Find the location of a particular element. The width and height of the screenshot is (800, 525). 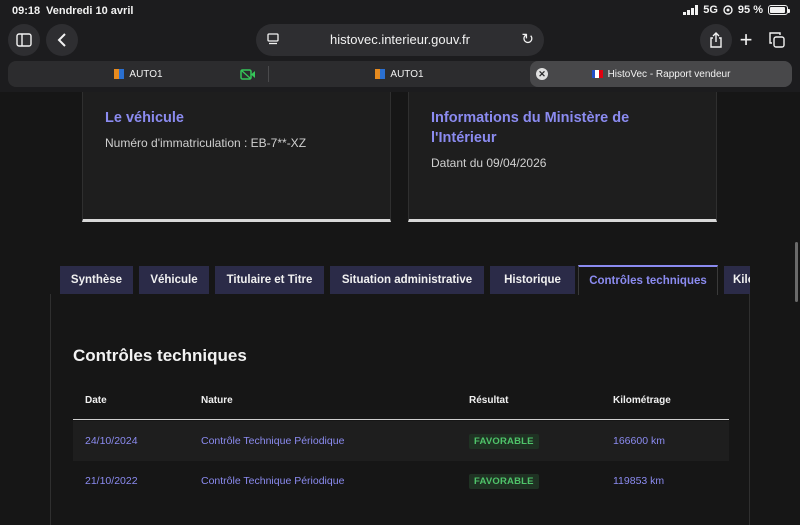

browser-toolbar: histovec.interieur.gouv.fr ↻ + is located at coordinates (400, 40).